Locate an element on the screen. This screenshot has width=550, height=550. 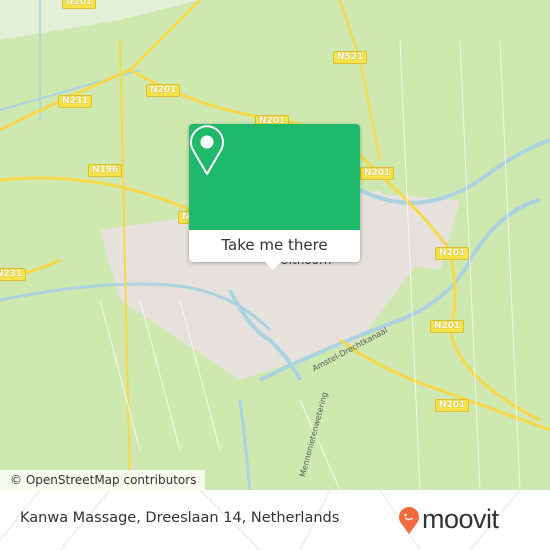
moovit-pin-icon is located at coordinates (409, 520).